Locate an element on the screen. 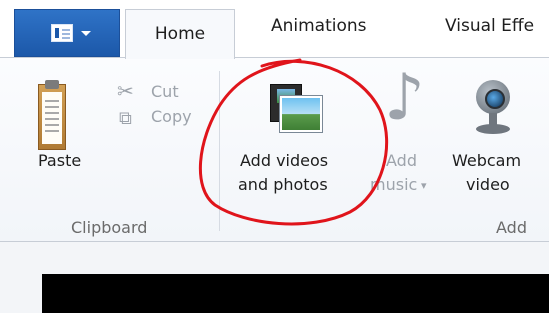 This screenshot has height=313, width=549. clipboard-group-label: Clipboard is located at coordinates (109, 227).